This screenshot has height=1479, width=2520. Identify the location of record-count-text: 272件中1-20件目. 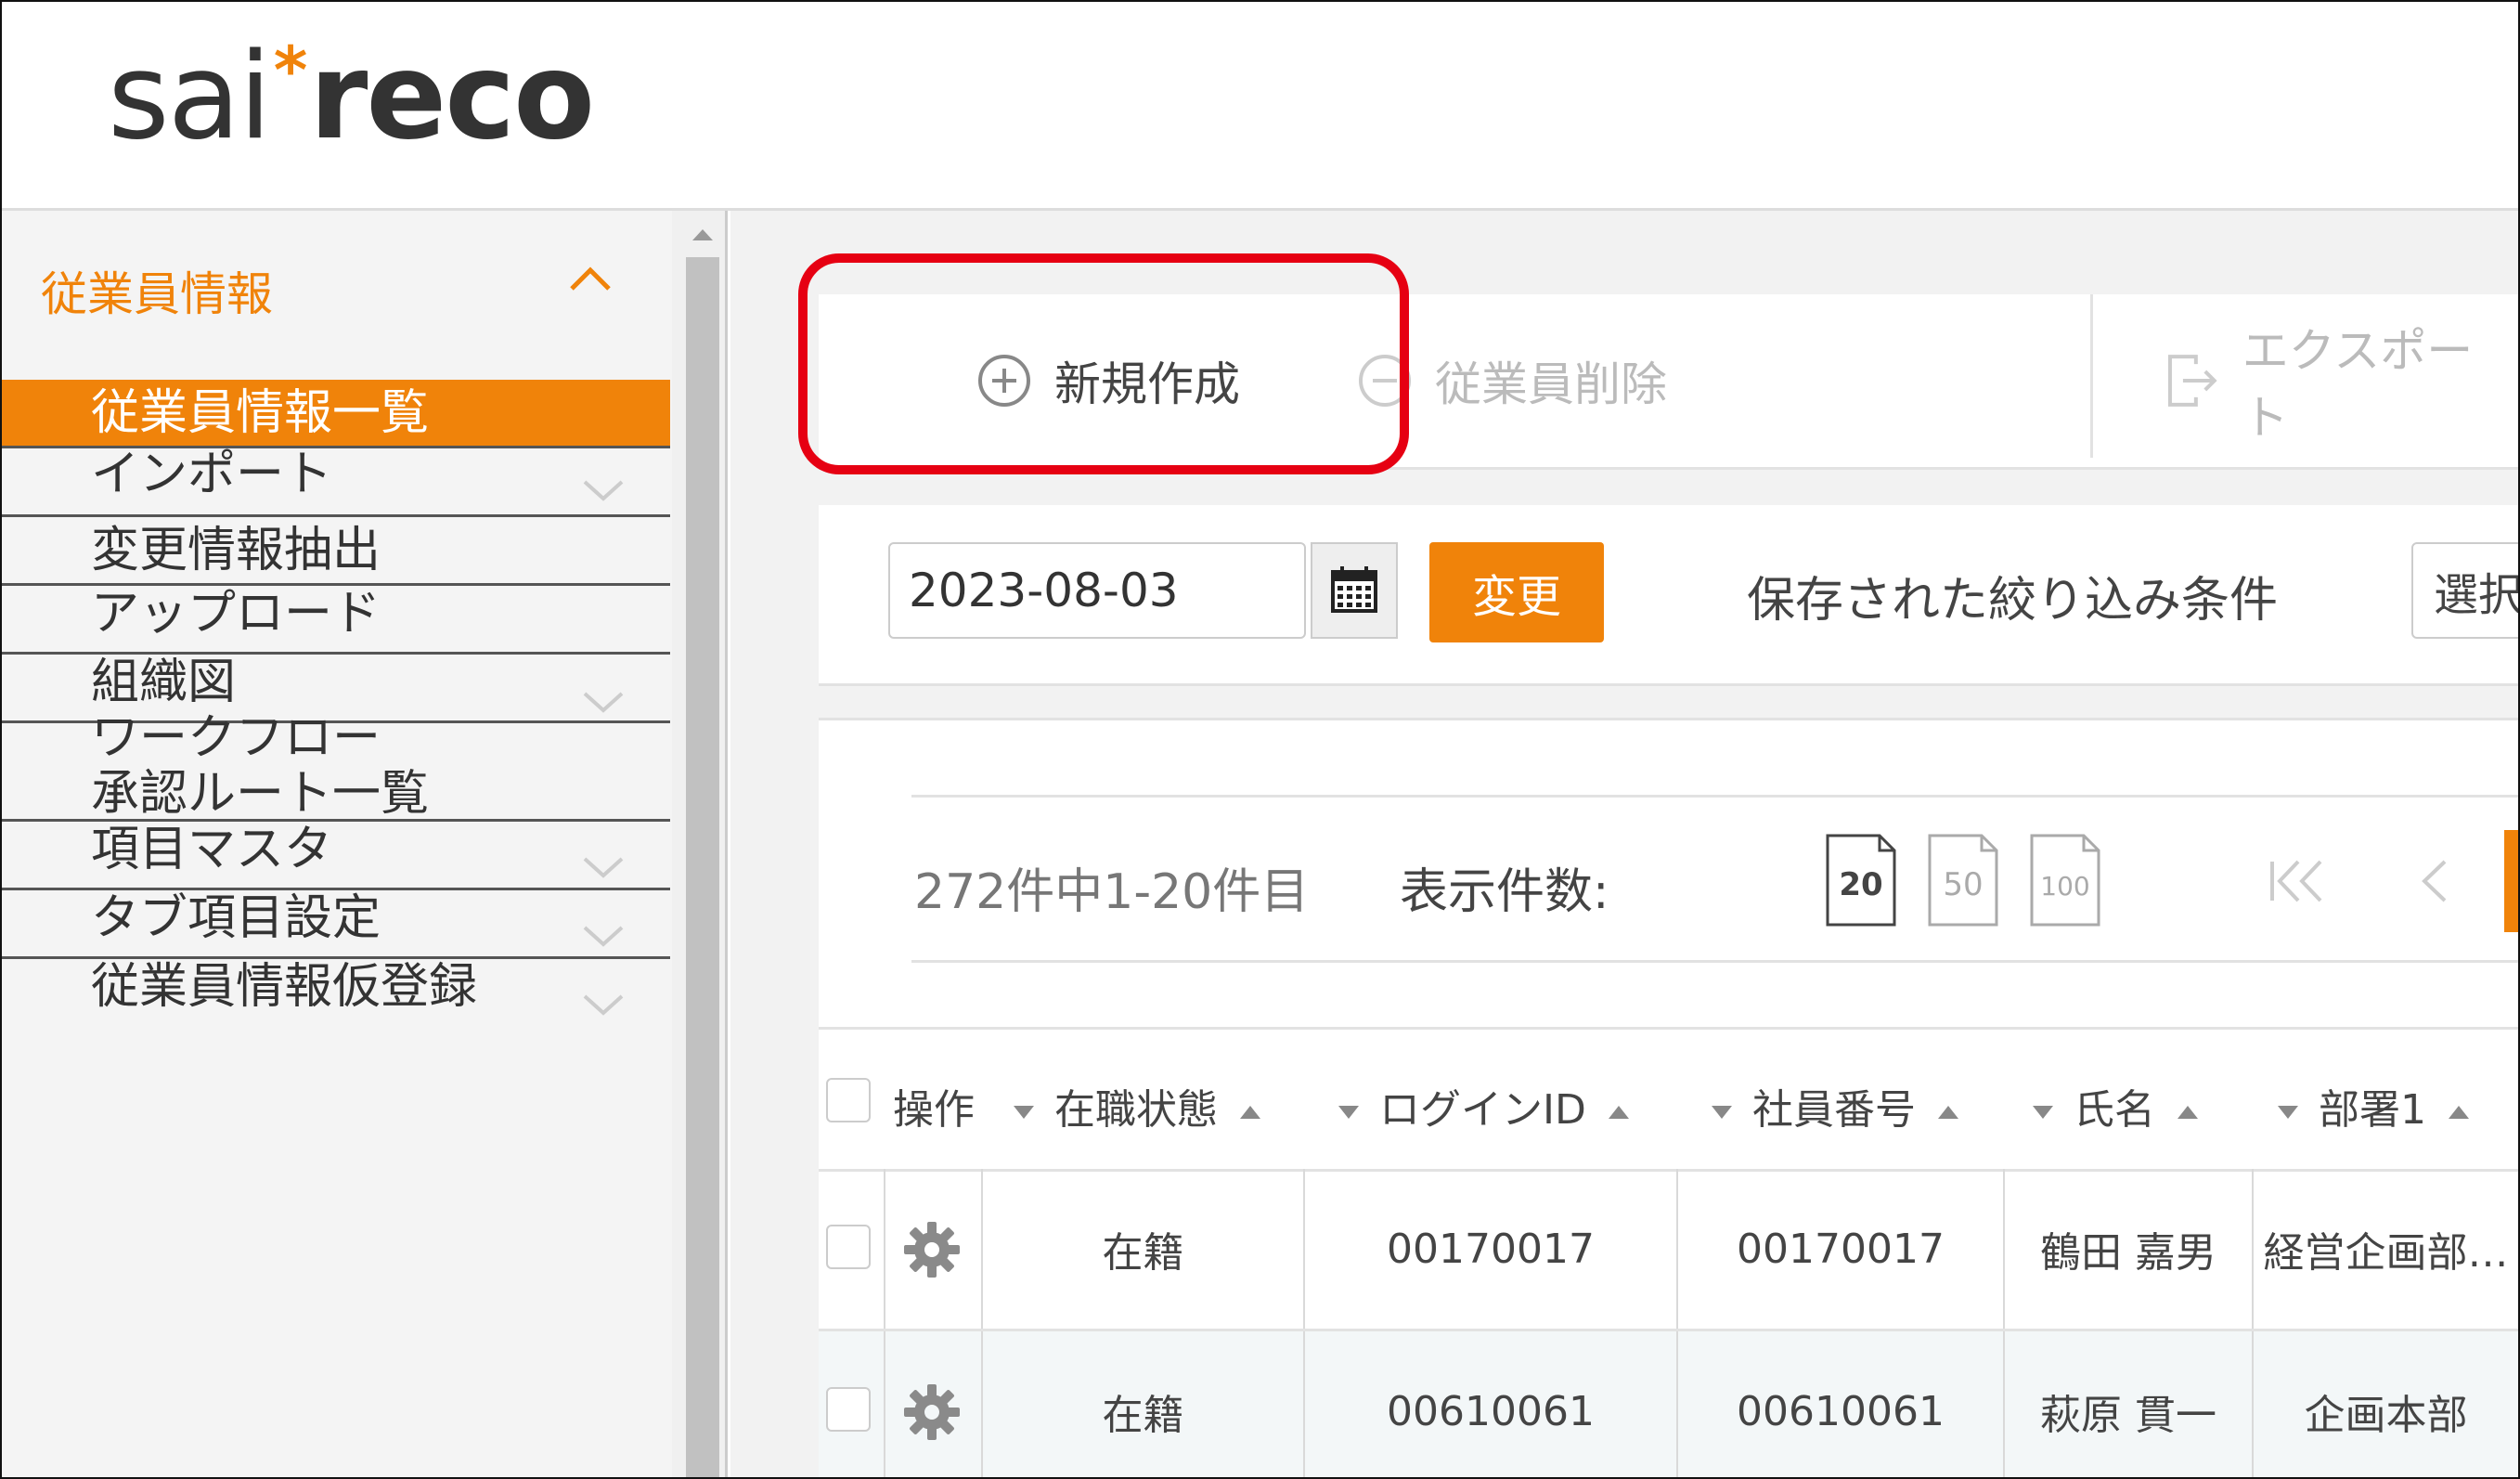
(1112, 892).